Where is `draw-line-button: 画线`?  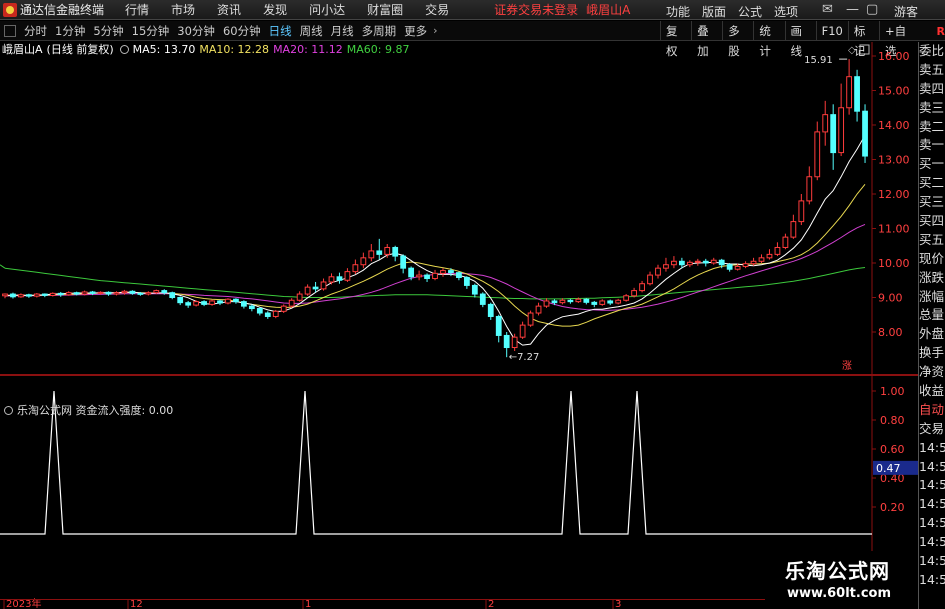 draw-line-button: 画线 is located at coordinates (800, 39).